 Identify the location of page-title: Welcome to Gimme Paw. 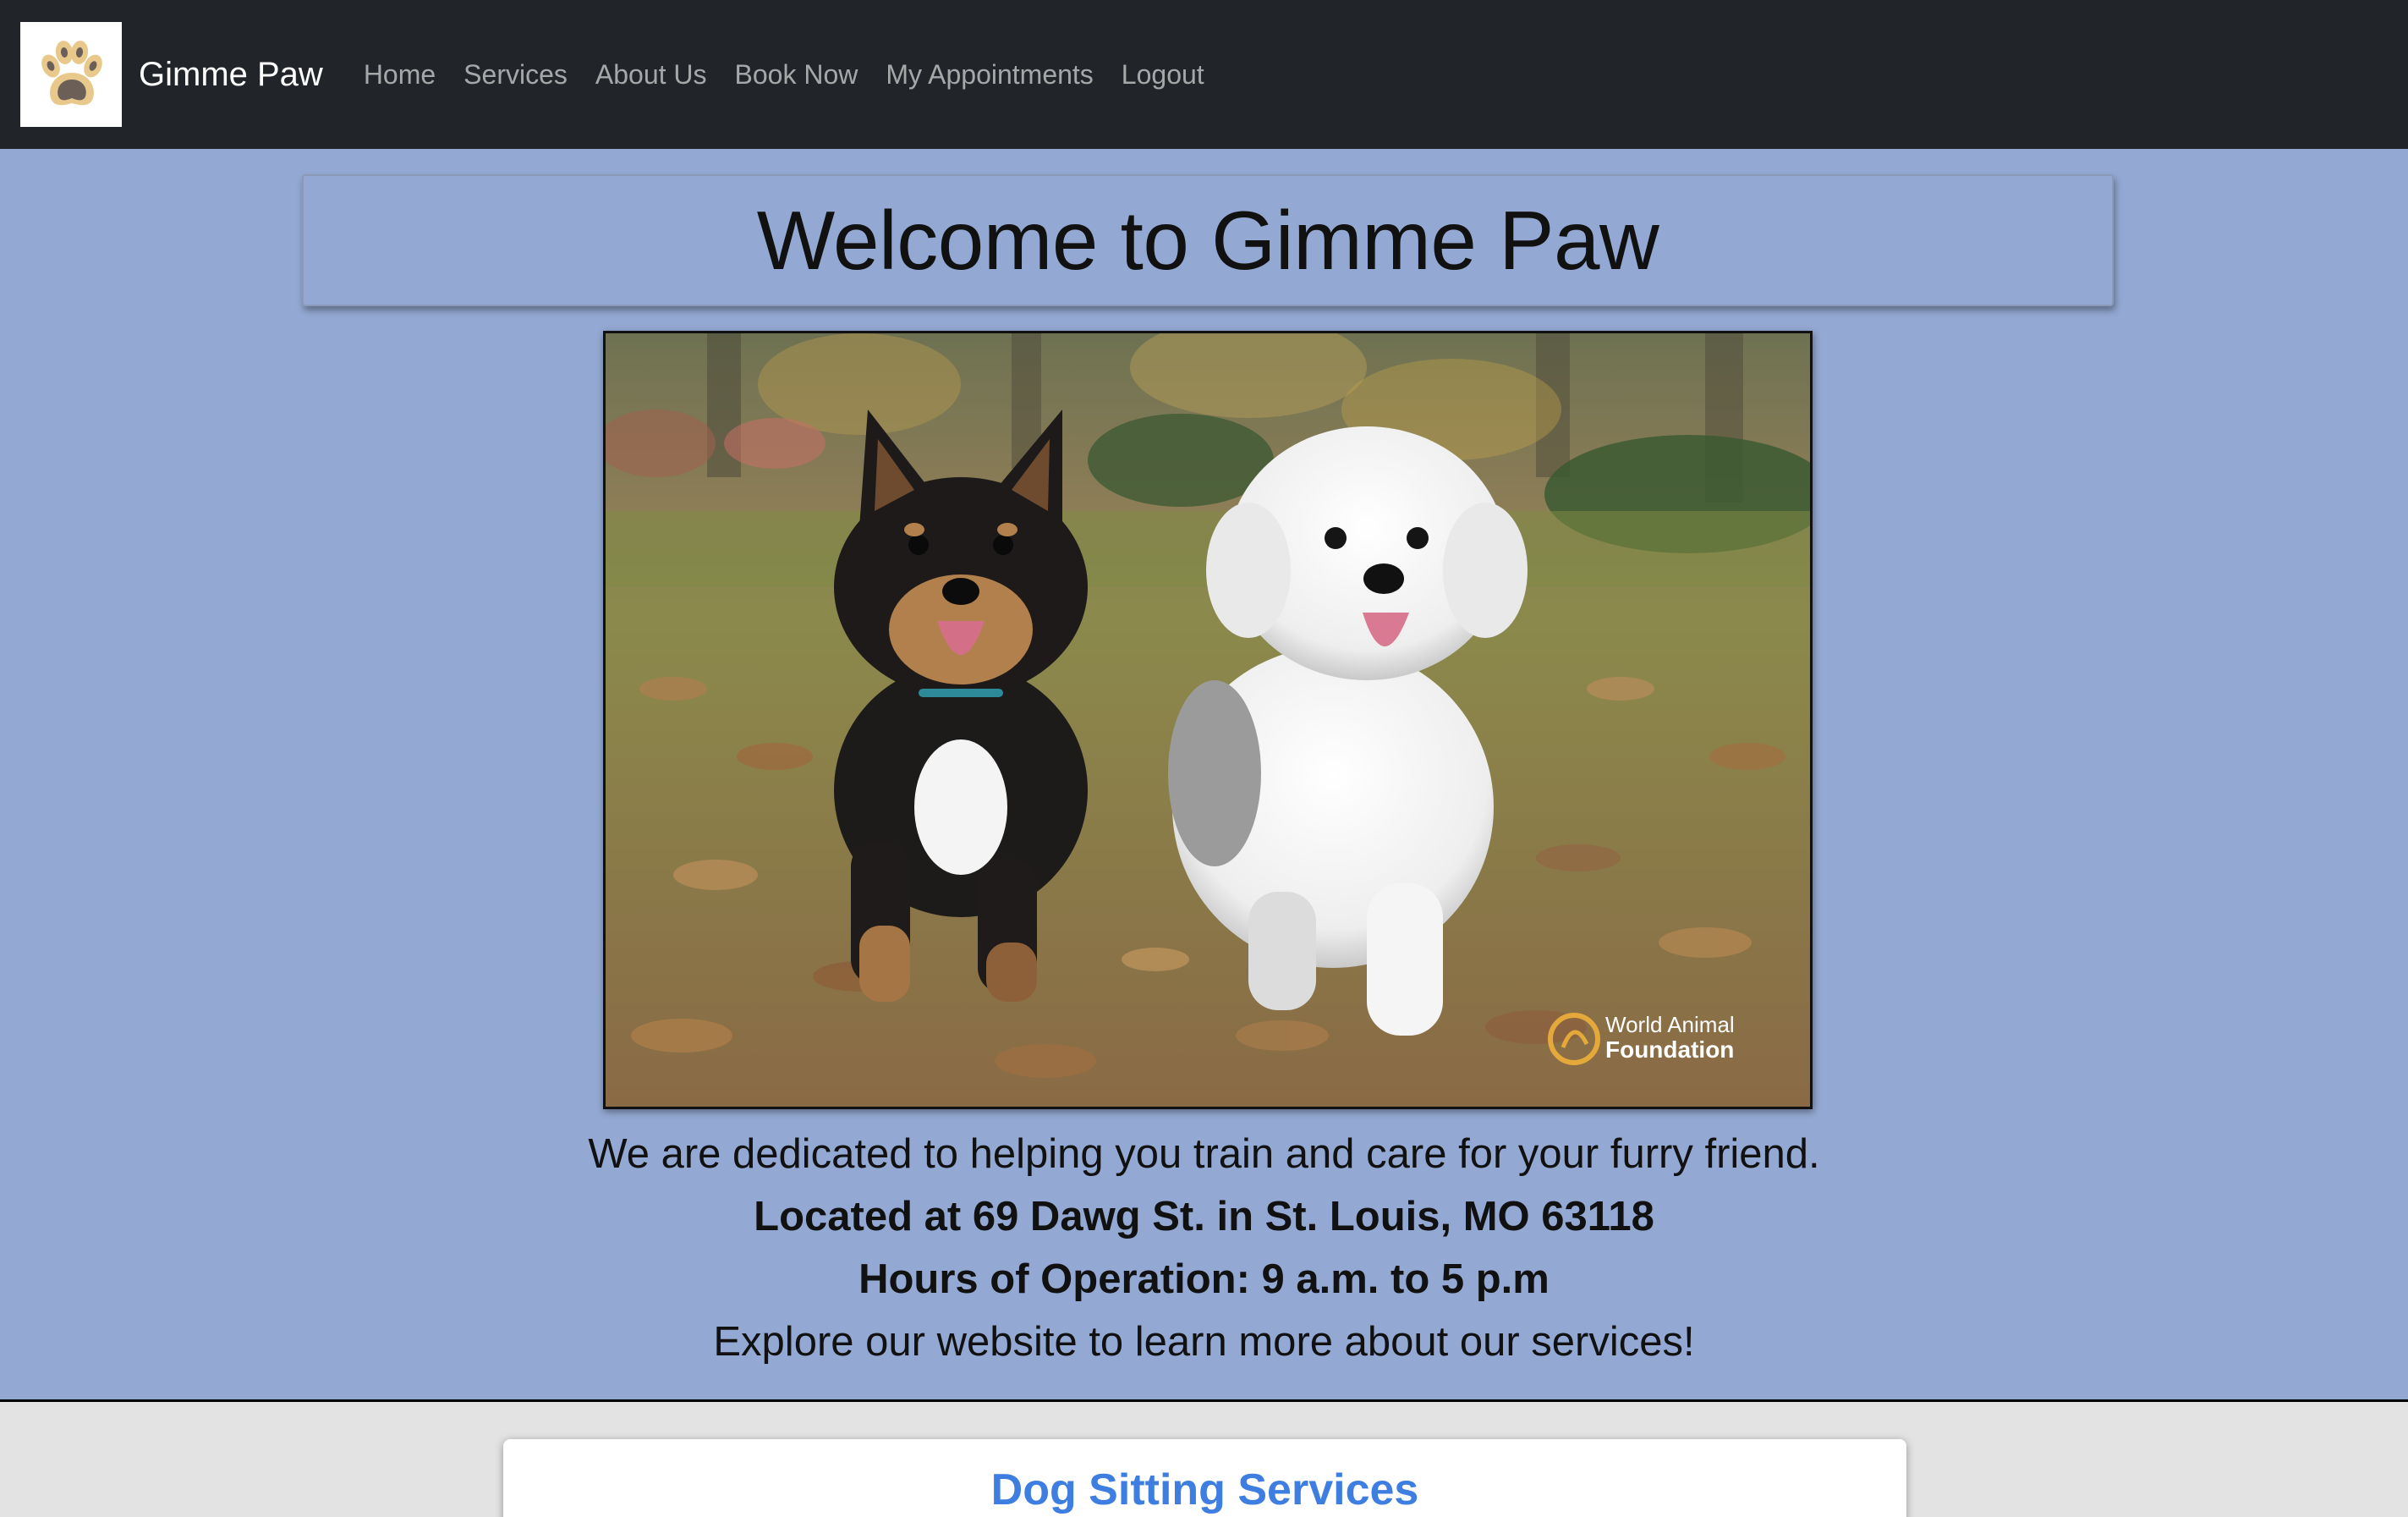
(1208, 240).